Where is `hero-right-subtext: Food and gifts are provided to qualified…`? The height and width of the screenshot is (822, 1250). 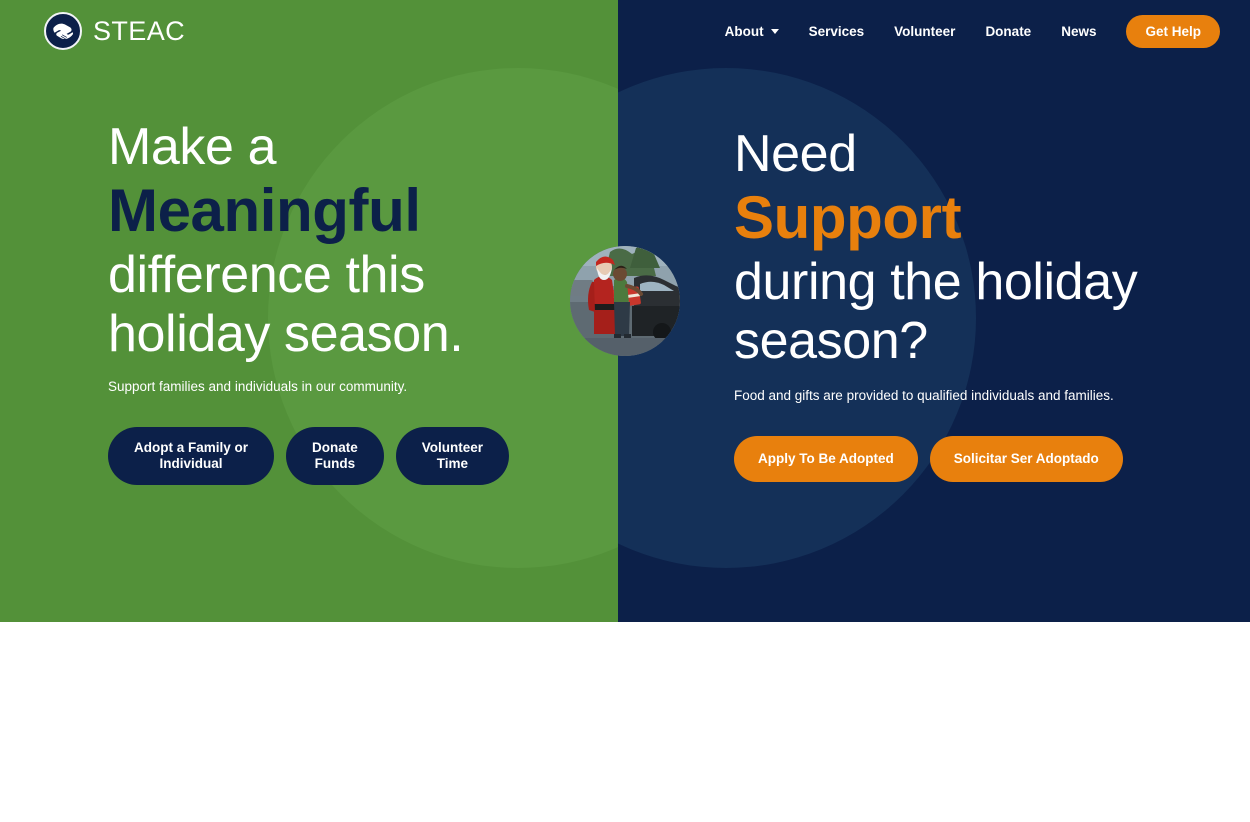
hero-right-subtext: Food and gifts are provided to qualified… is located at coordinates (924, 396).